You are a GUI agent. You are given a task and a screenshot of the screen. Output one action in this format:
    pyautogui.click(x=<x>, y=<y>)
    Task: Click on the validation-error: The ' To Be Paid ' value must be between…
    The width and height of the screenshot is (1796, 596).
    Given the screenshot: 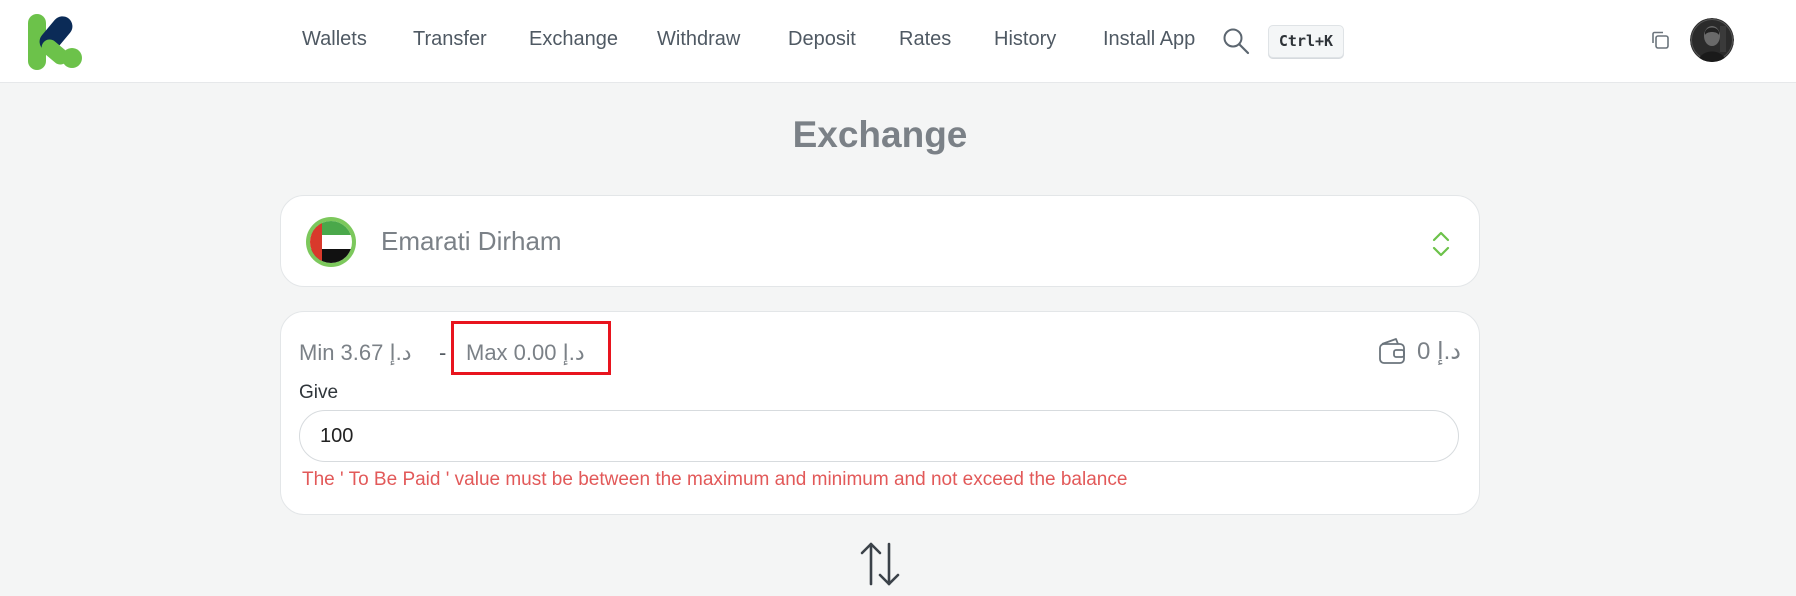 What is the action you would take?
    pyautogui.click(x=715, y=479)
    